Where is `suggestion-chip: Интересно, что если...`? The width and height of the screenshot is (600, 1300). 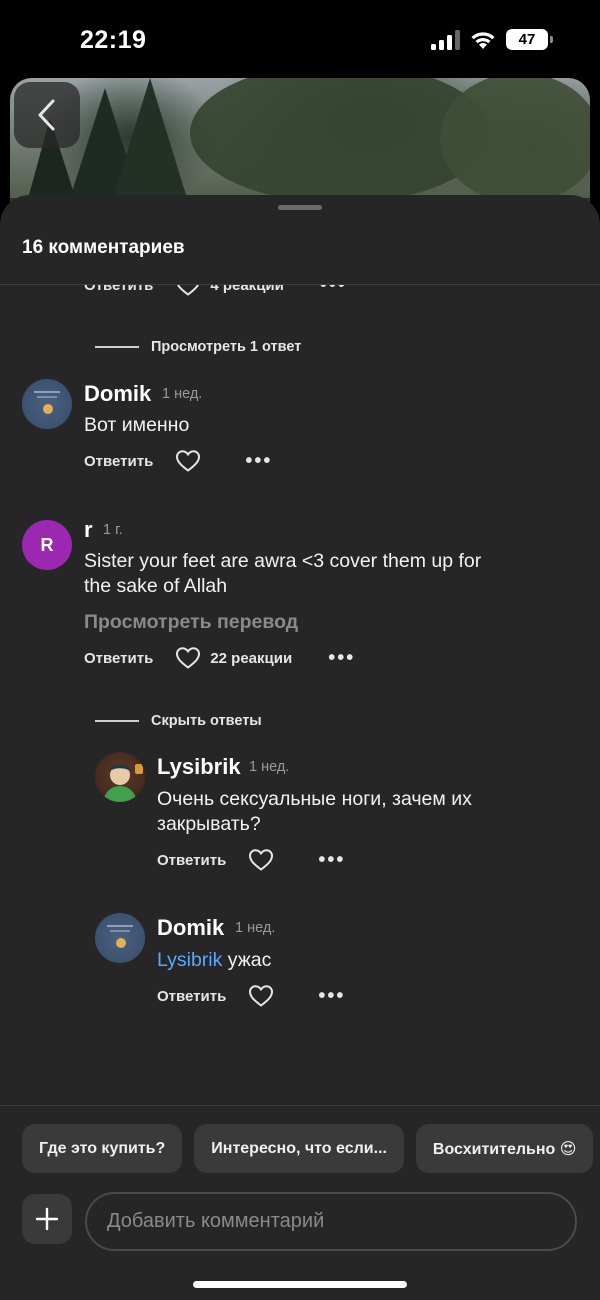
suggestion-chip: Интересно, что если... is located at coordinates (299, 1148).